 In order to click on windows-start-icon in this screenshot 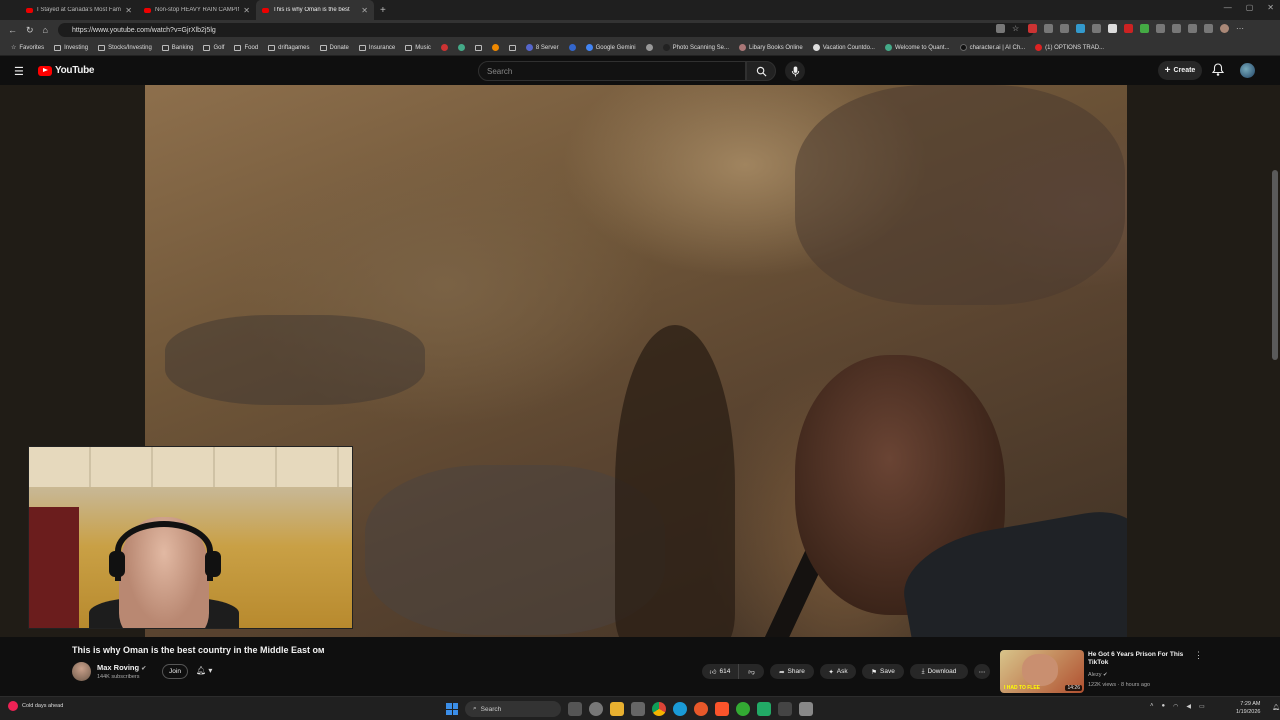, I will do `click(452, 709)`.